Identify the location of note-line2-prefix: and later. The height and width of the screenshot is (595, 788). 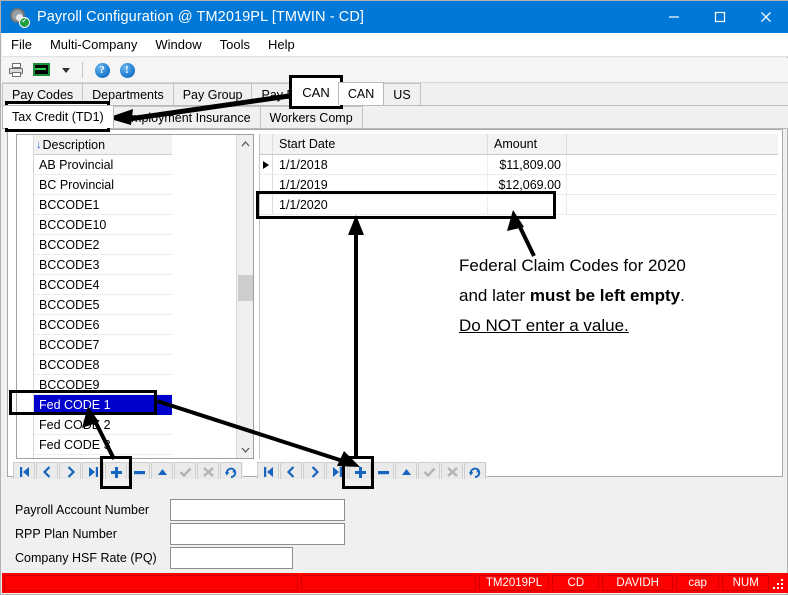
(494, 295).